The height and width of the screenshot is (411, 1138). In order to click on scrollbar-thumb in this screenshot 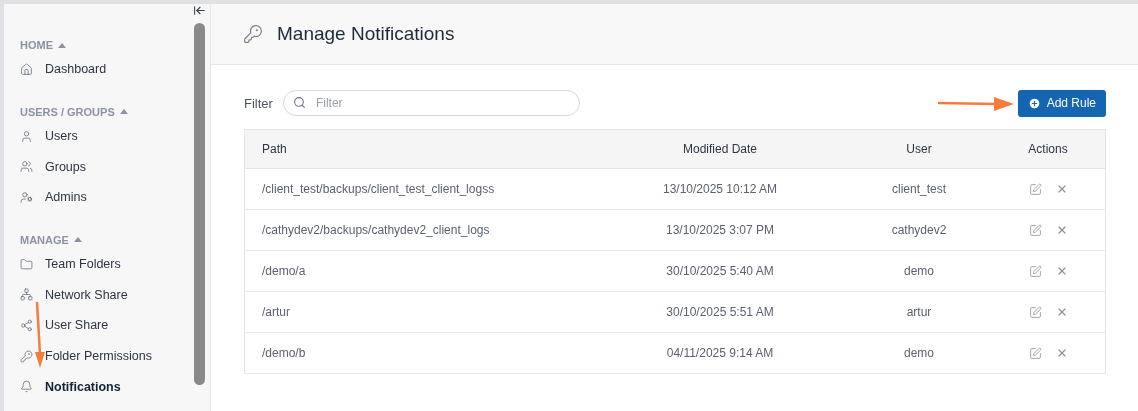, I will do `click(199, 204)`.